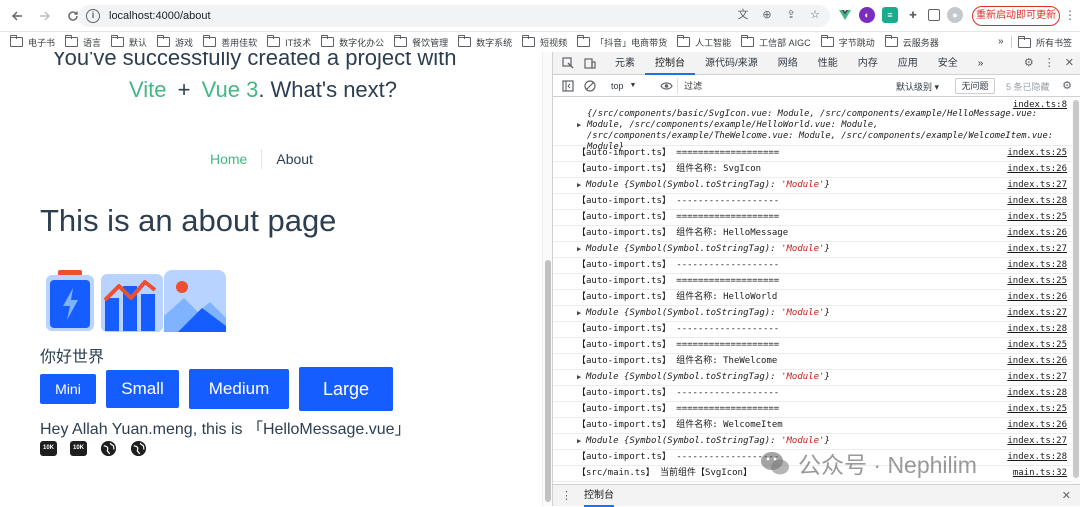 This screenshot has height=507, width=1080. Describe the element at coordinates (670, 63) in the screenshot. I see `devtools-tab: 控制台` at that location.